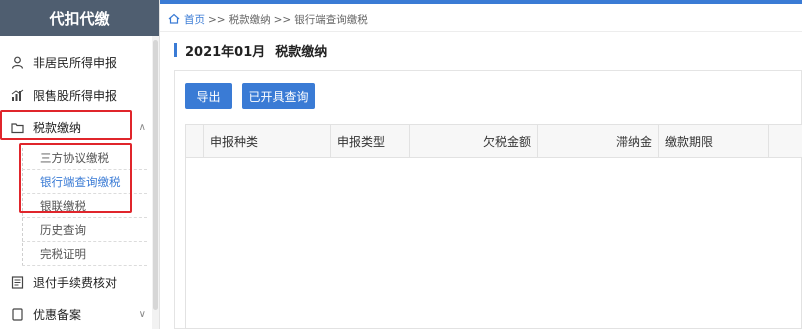 The width and height of the screenshot is (802, 329). I want to click on submenu-item-label: 历史查询, so click(63, 229).